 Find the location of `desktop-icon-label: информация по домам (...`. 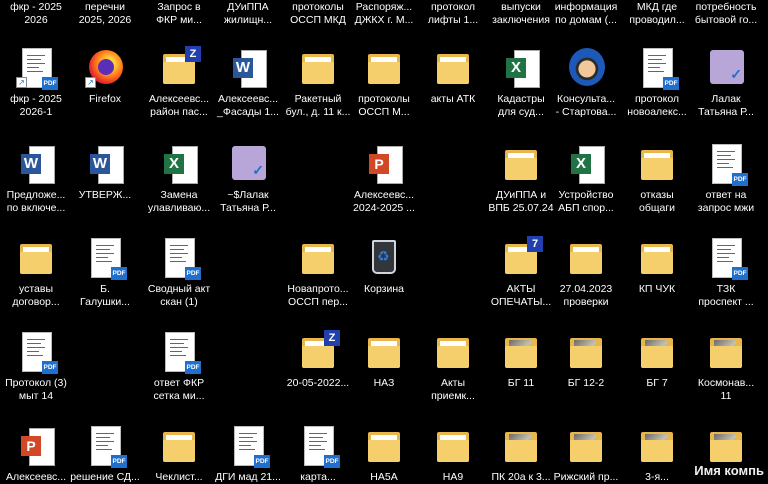

desktop-icon-label: информация по домам (... is located at coordinates (586, 14).